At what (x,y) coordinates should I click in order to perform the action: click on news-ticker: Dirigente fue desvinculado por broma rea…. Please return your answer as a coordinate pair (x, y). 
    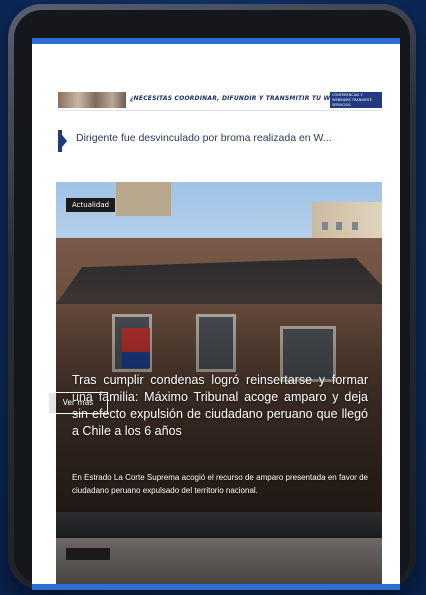
    Looking at the image, I should click on (220, 141).